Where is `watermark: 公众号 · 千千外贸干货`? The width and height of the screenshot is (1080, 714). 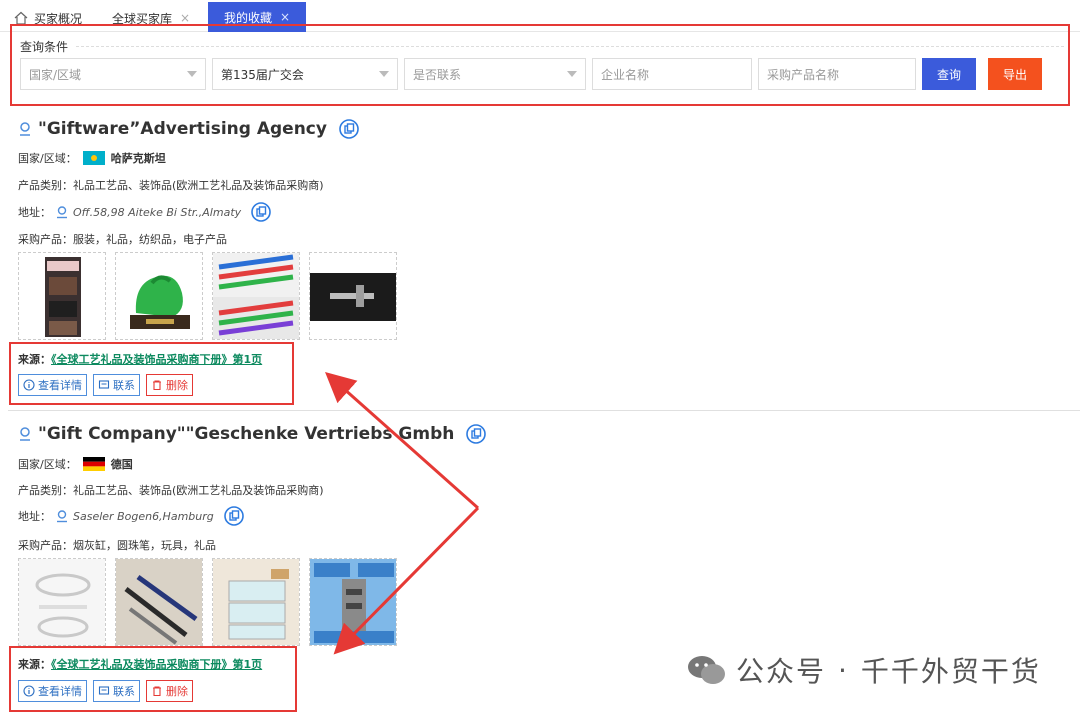
watermark: 公众号 · 千千外贸干货 is located at coordinates (863, 670).